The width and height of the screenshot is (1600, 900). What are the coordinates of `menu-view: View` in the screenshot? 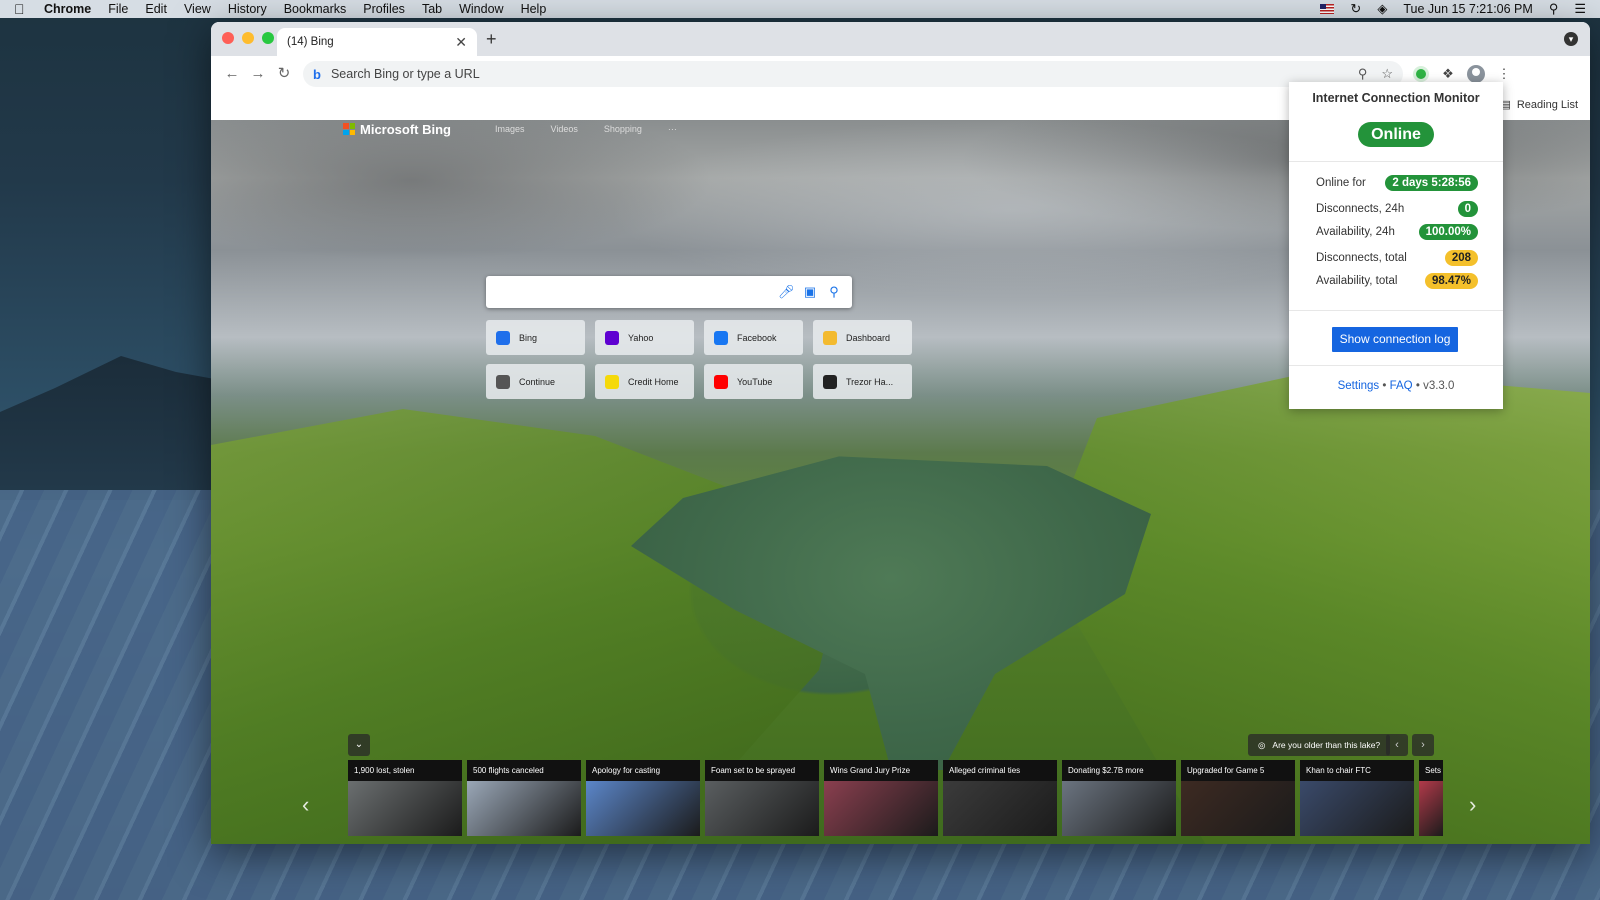 It's located at (197, 9).